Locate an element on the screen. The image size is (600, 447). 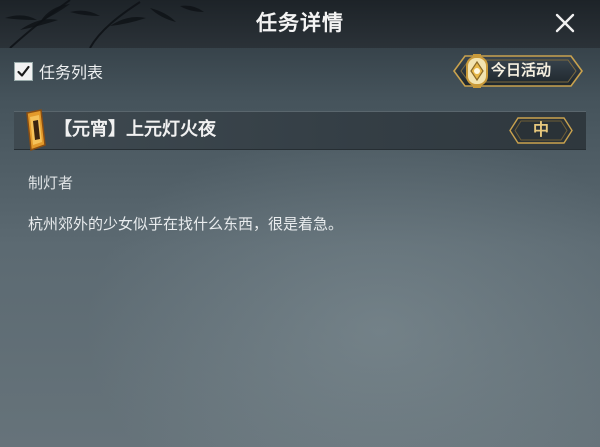
today-activity-button: 今日活动 is located at coordinates (518, 71).